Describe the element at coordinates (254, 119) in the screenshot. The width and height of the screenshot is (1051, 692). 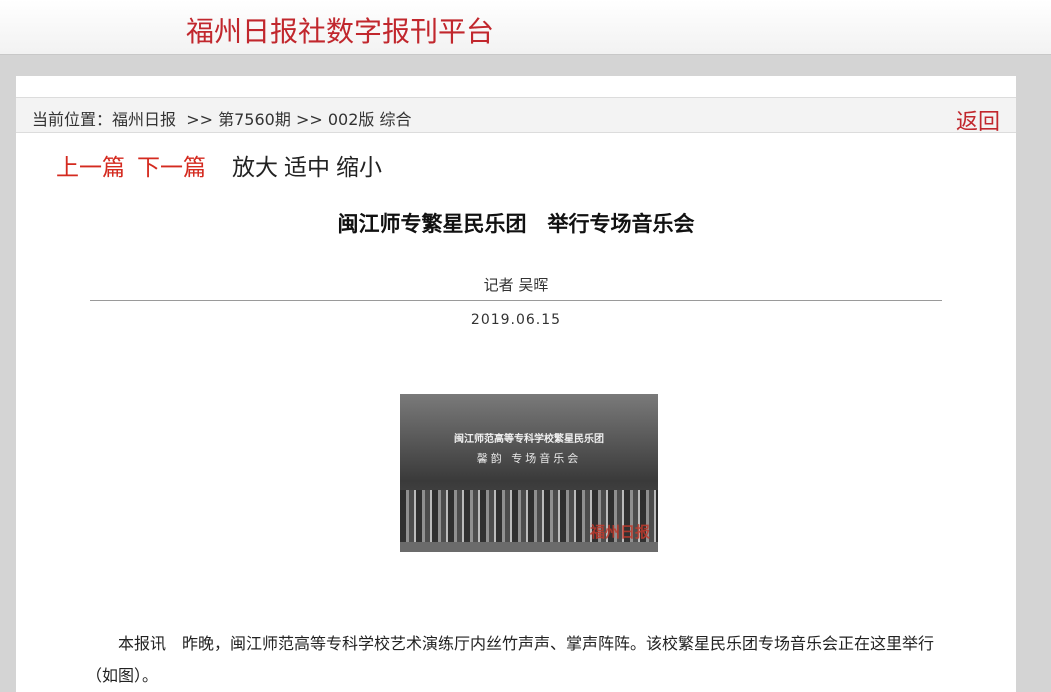
I see `breadcrumb-item-issue: 第7560期` at that location.